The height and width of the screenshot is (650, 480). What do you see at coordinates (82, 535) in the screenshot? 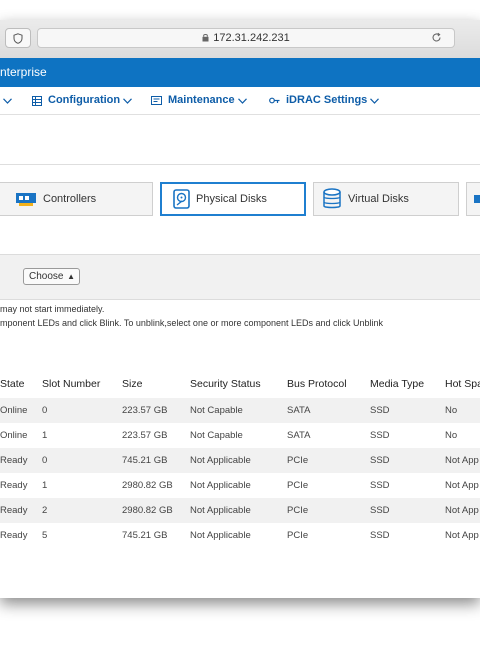
I see `cell-slot: 5` at bounding box center [82, 535].